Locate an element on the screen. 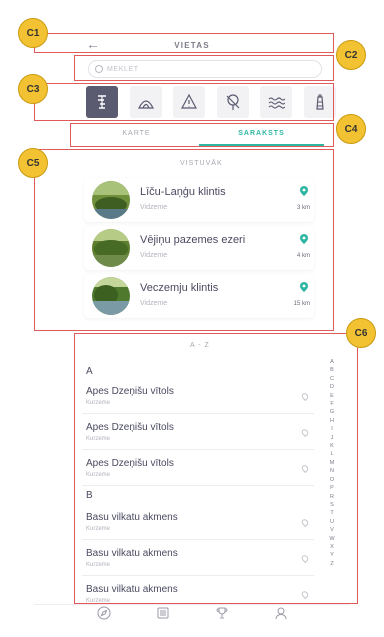 The width and height of the screenshot is (384, 637). user-icon is located at coordinates (280, 613).